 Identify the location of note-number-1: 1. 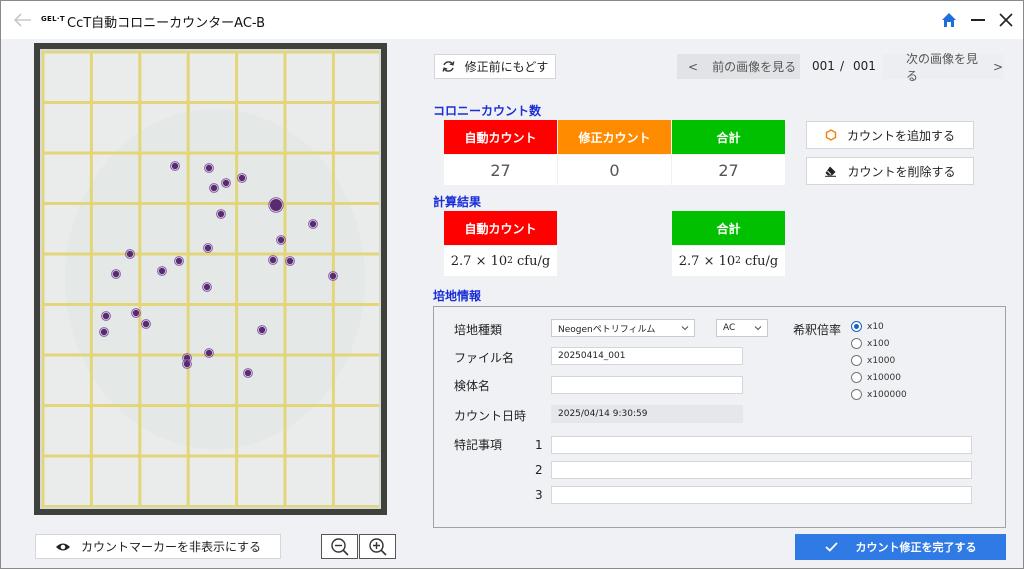
(539, 445).